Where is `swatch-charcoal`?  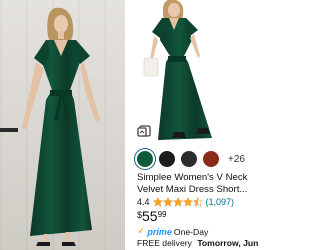 swatch-charcoal is located at coordinates (189, 159).